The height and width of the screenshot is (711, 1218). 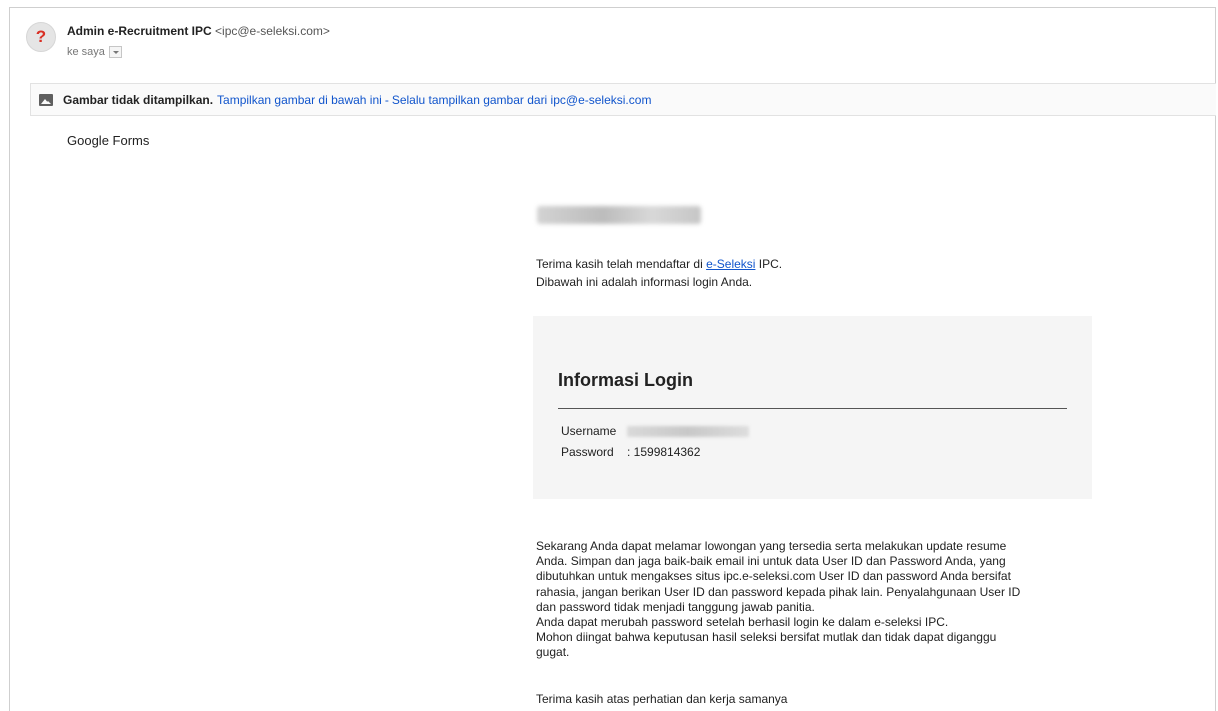 What do you see at coordinates (46, 99) in the screenshot?
I see `image-icon` at bounding box center [46, 99].